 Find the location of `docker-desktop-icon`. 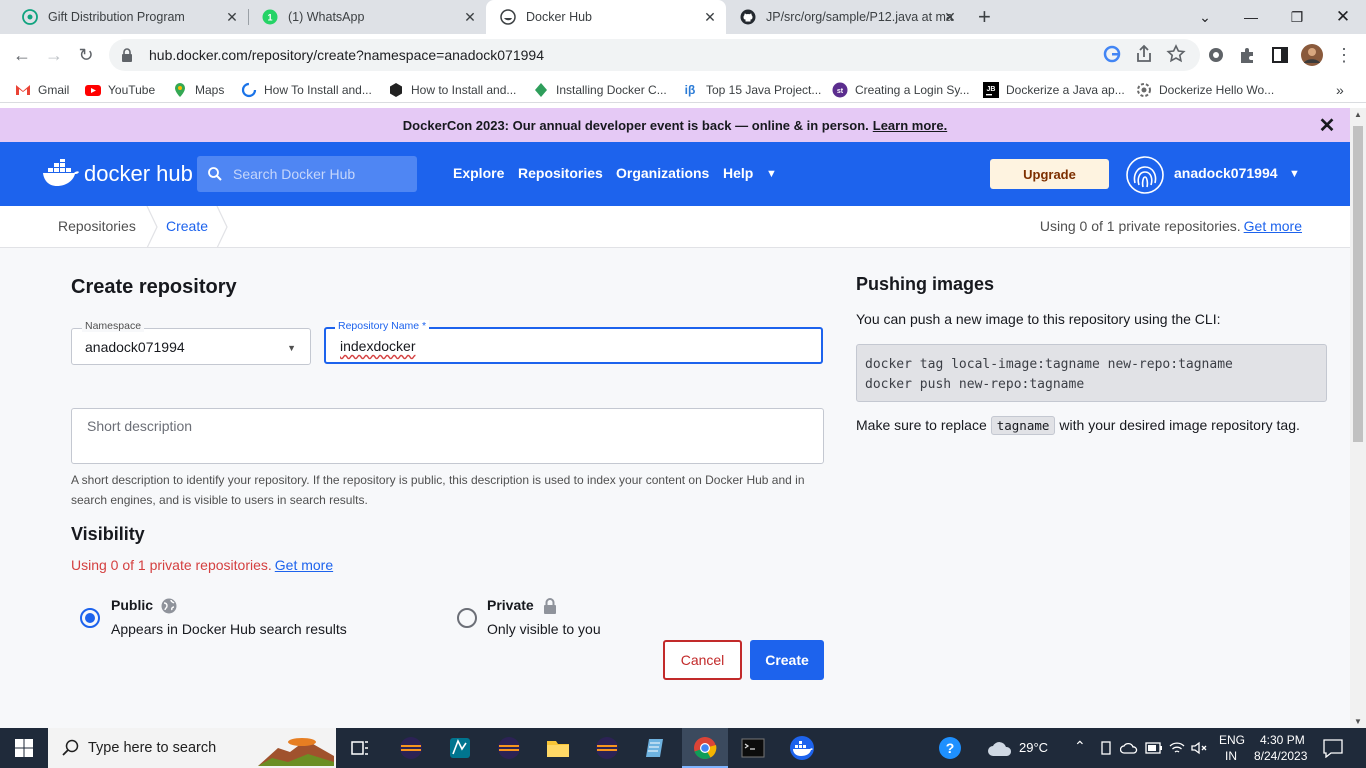

docker-desktop-icon is located at coordinates (802, 748).